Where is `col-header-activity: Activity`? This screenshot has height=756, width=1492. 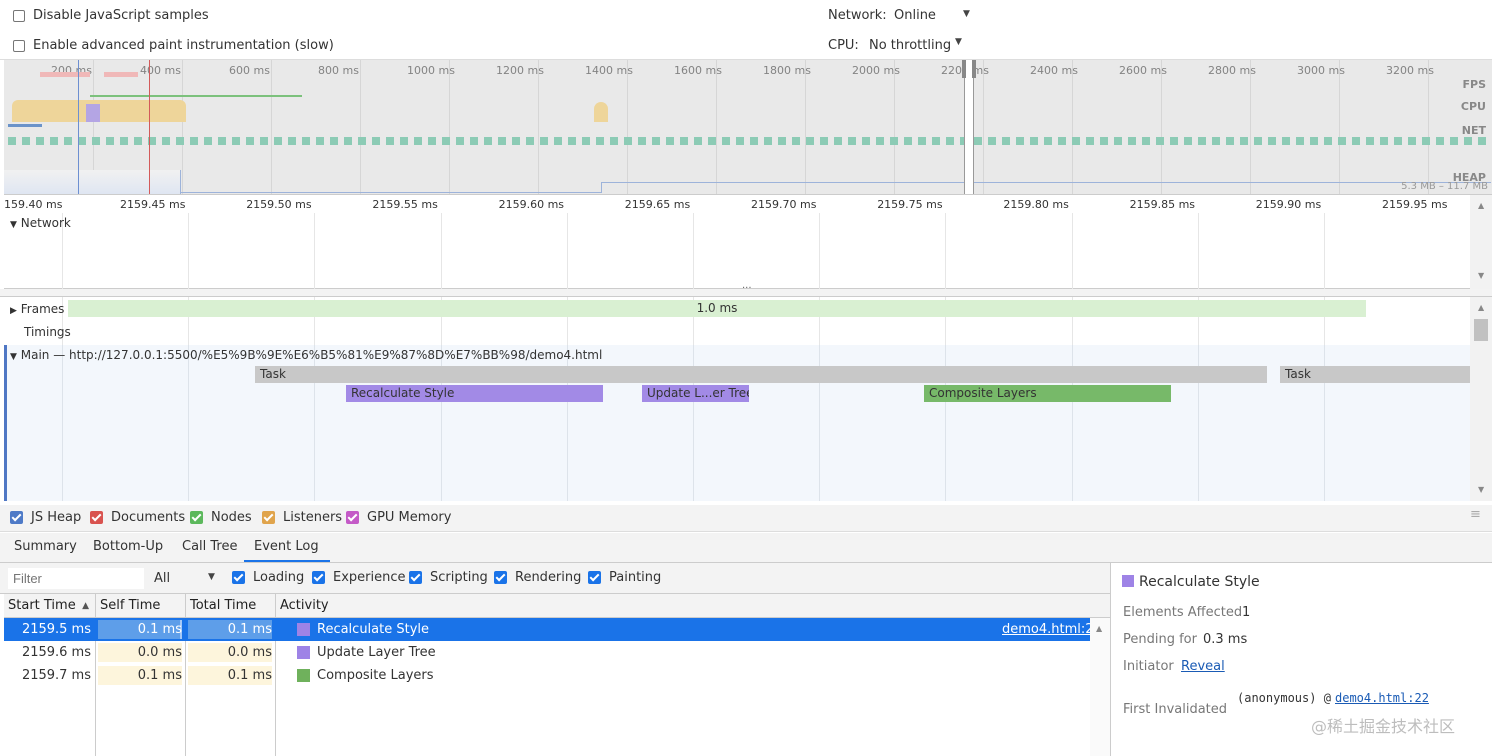
col-header-activity: Activity is located at coordinates (693, 606).